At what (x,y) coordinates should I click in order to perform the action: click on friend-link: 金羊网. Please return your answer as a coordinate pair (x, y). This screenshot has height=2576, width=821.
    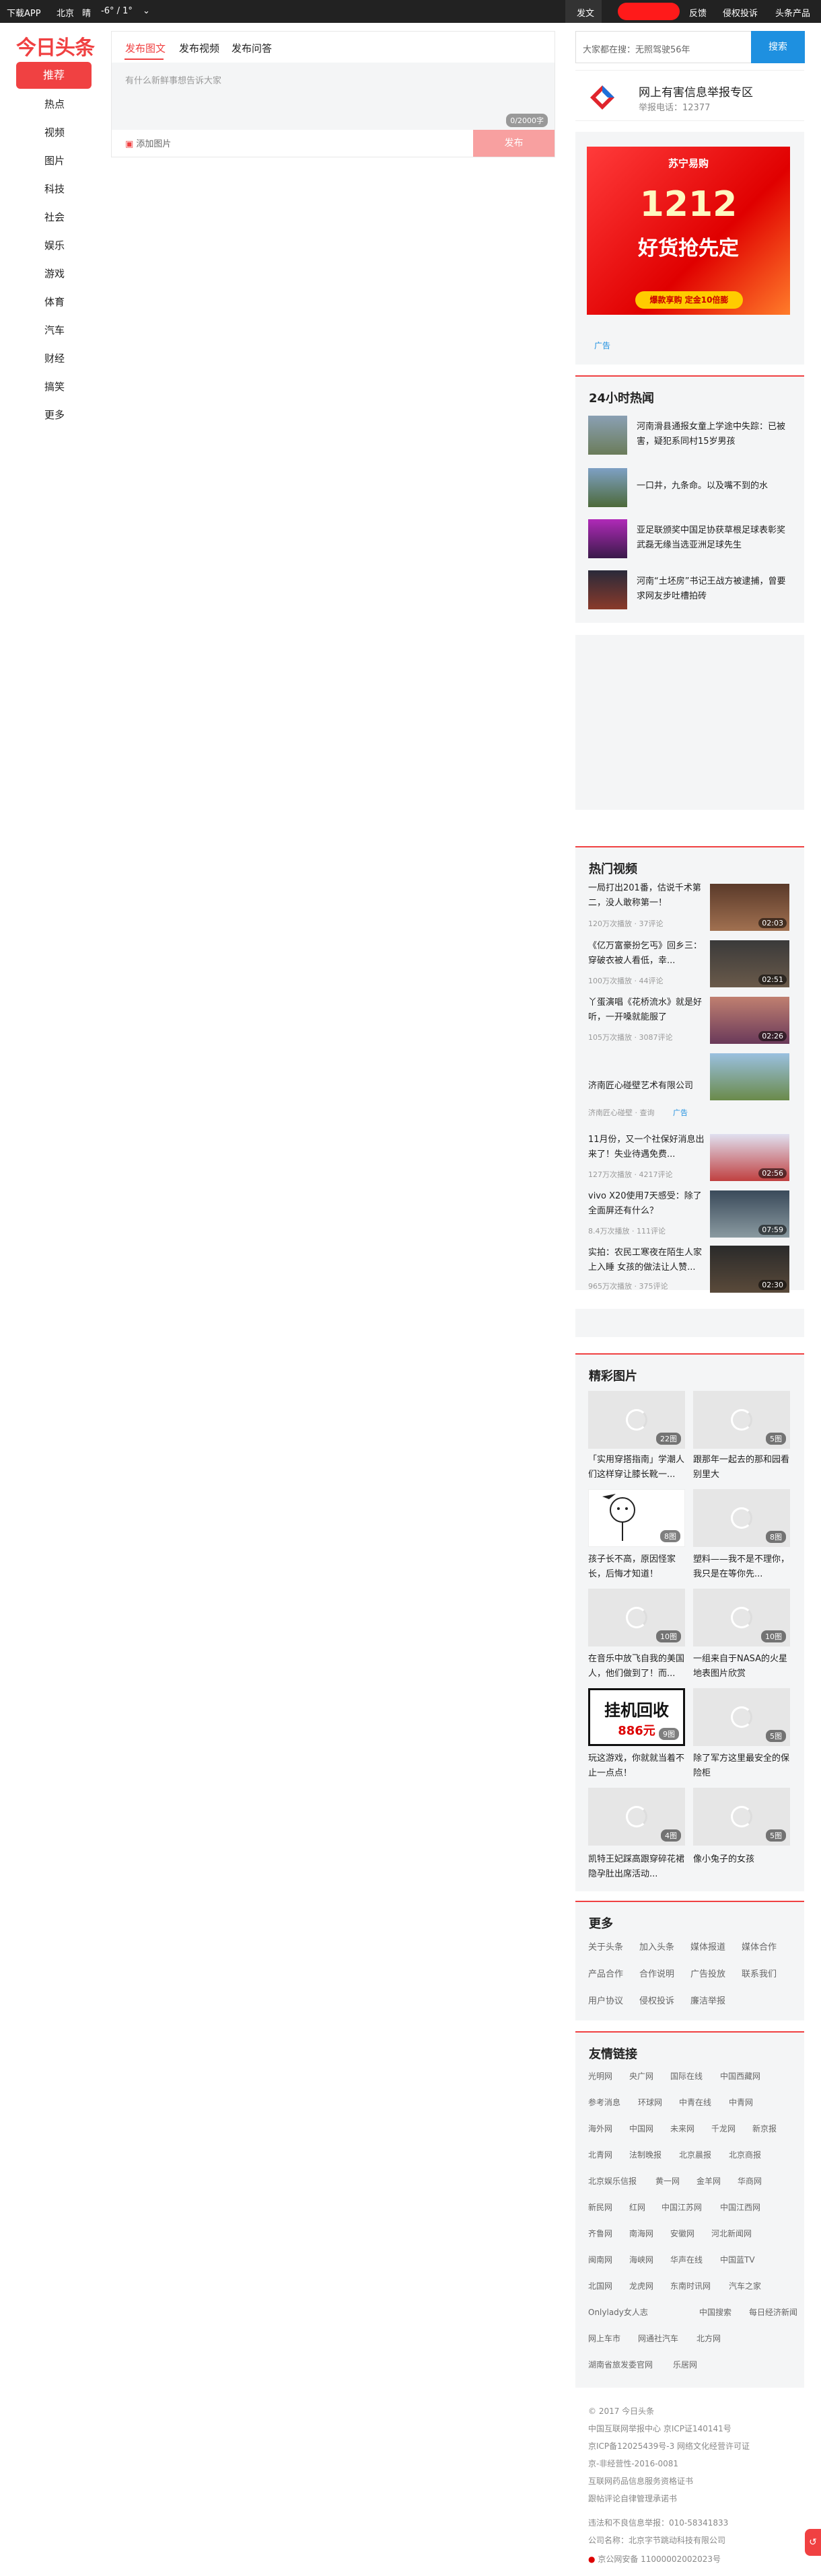
    Looking at the image, I should click on (709, 2181).